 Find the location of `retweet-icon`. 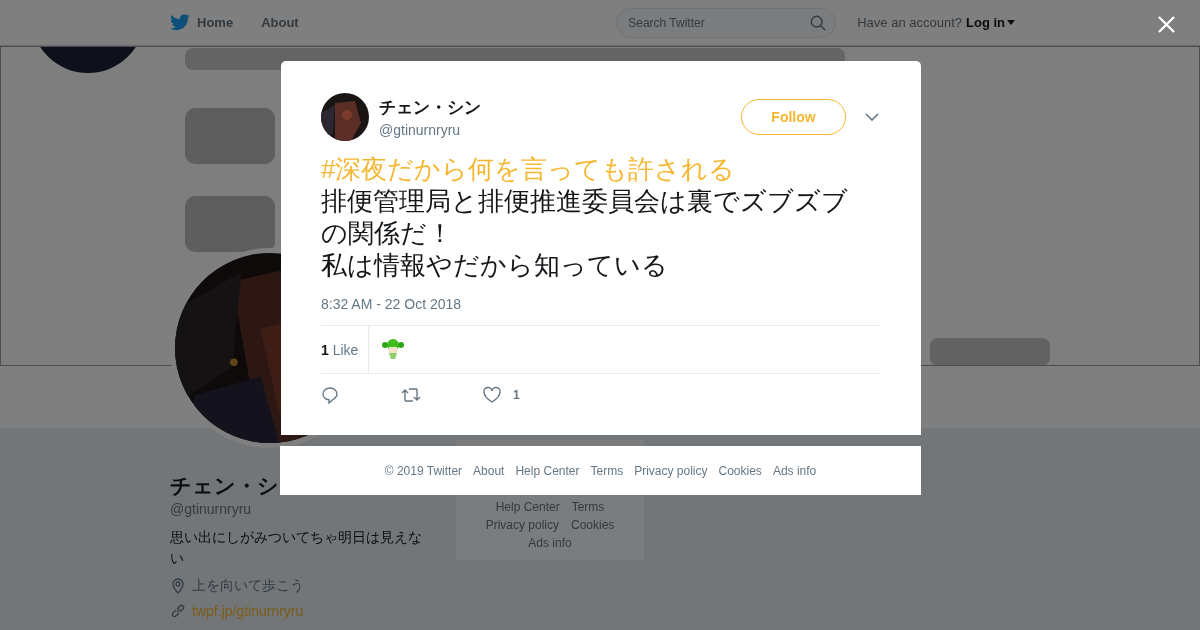

retweet-icon is located at coordinates (411, 395).